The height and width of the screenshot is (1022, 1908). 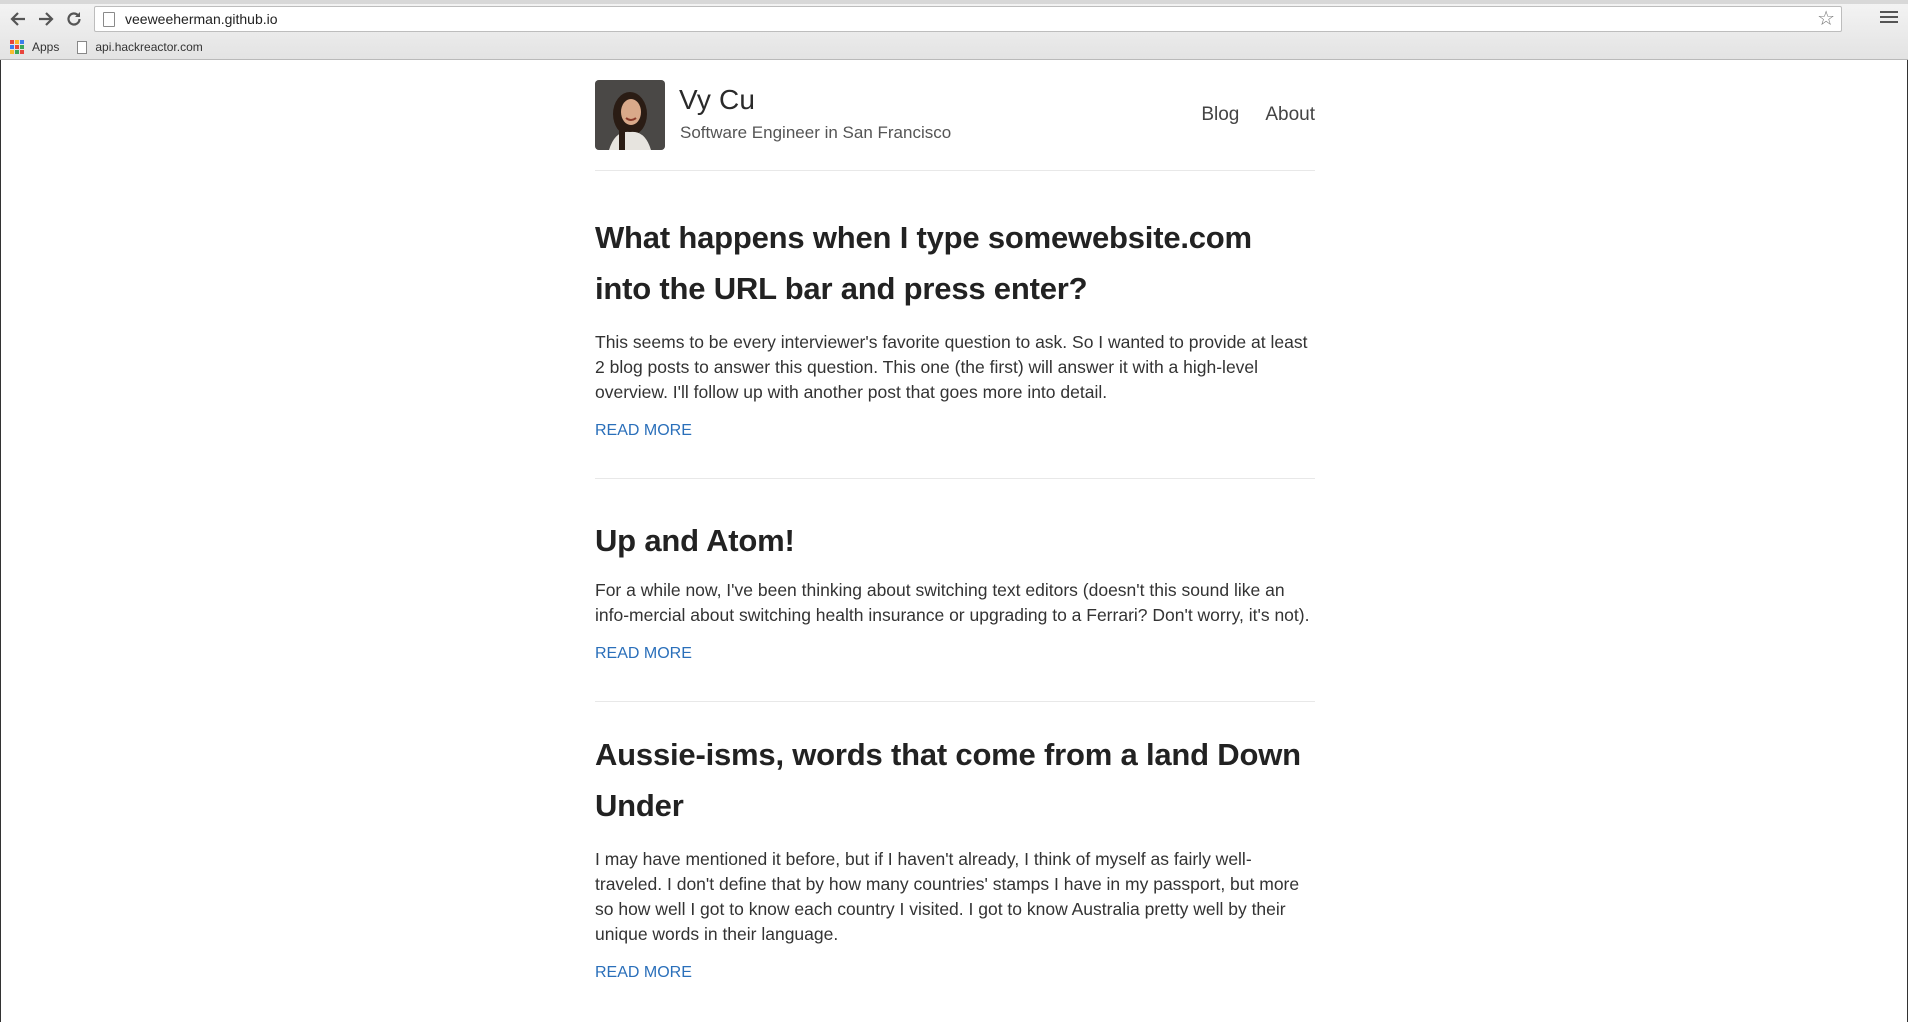 I want to click on site-title: Vy Cu, so click(x=717, y=100).